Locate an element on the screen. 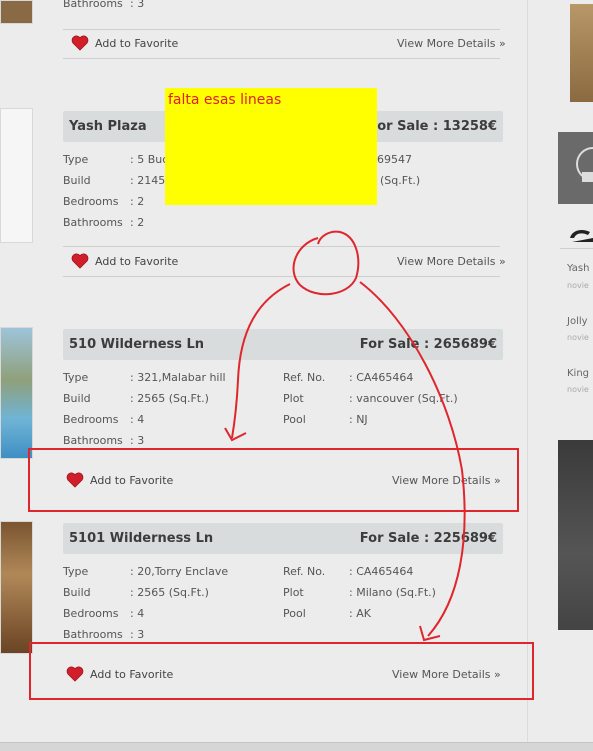  phone-icon is located at coordinates (584, 164).